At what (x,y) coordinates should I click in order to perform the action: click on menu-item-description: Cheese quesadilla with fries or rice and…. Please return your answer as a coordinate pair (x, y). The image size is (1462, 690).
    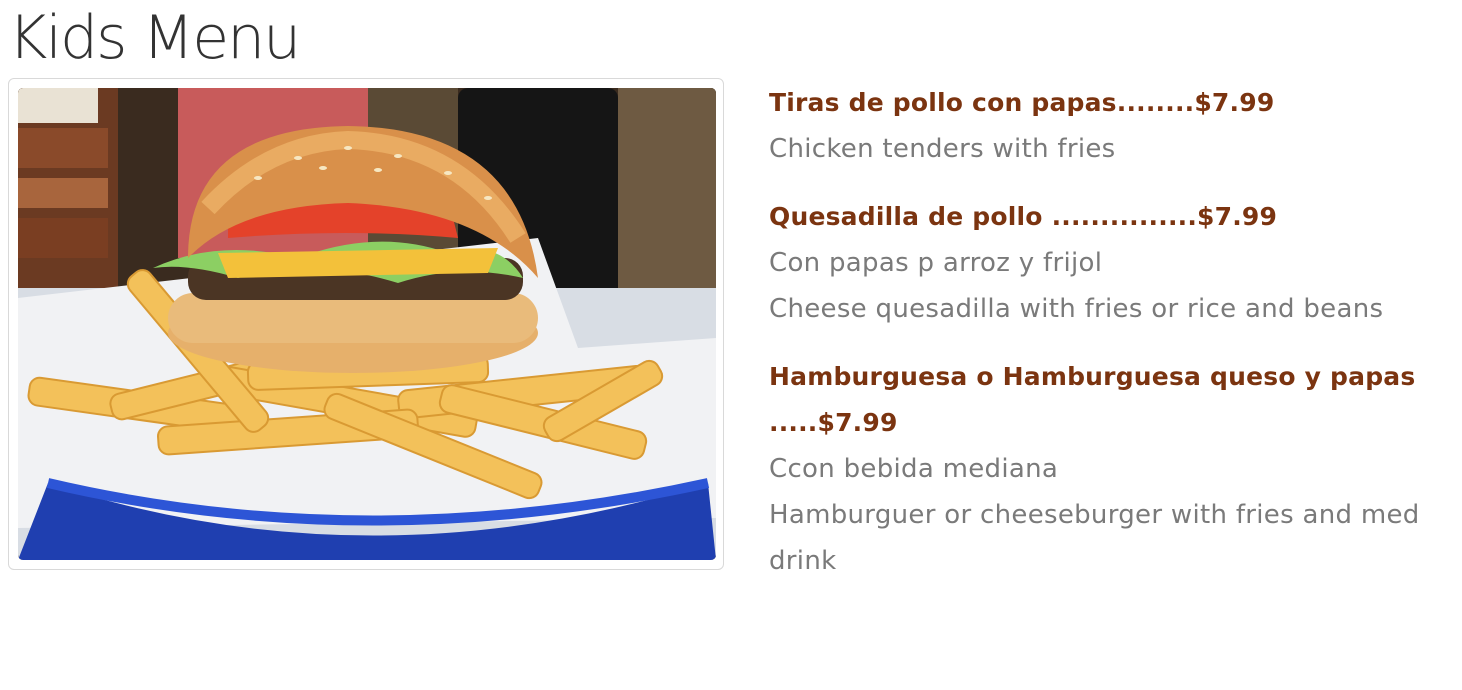
    Looking at the image, I should click on (1076, 309).